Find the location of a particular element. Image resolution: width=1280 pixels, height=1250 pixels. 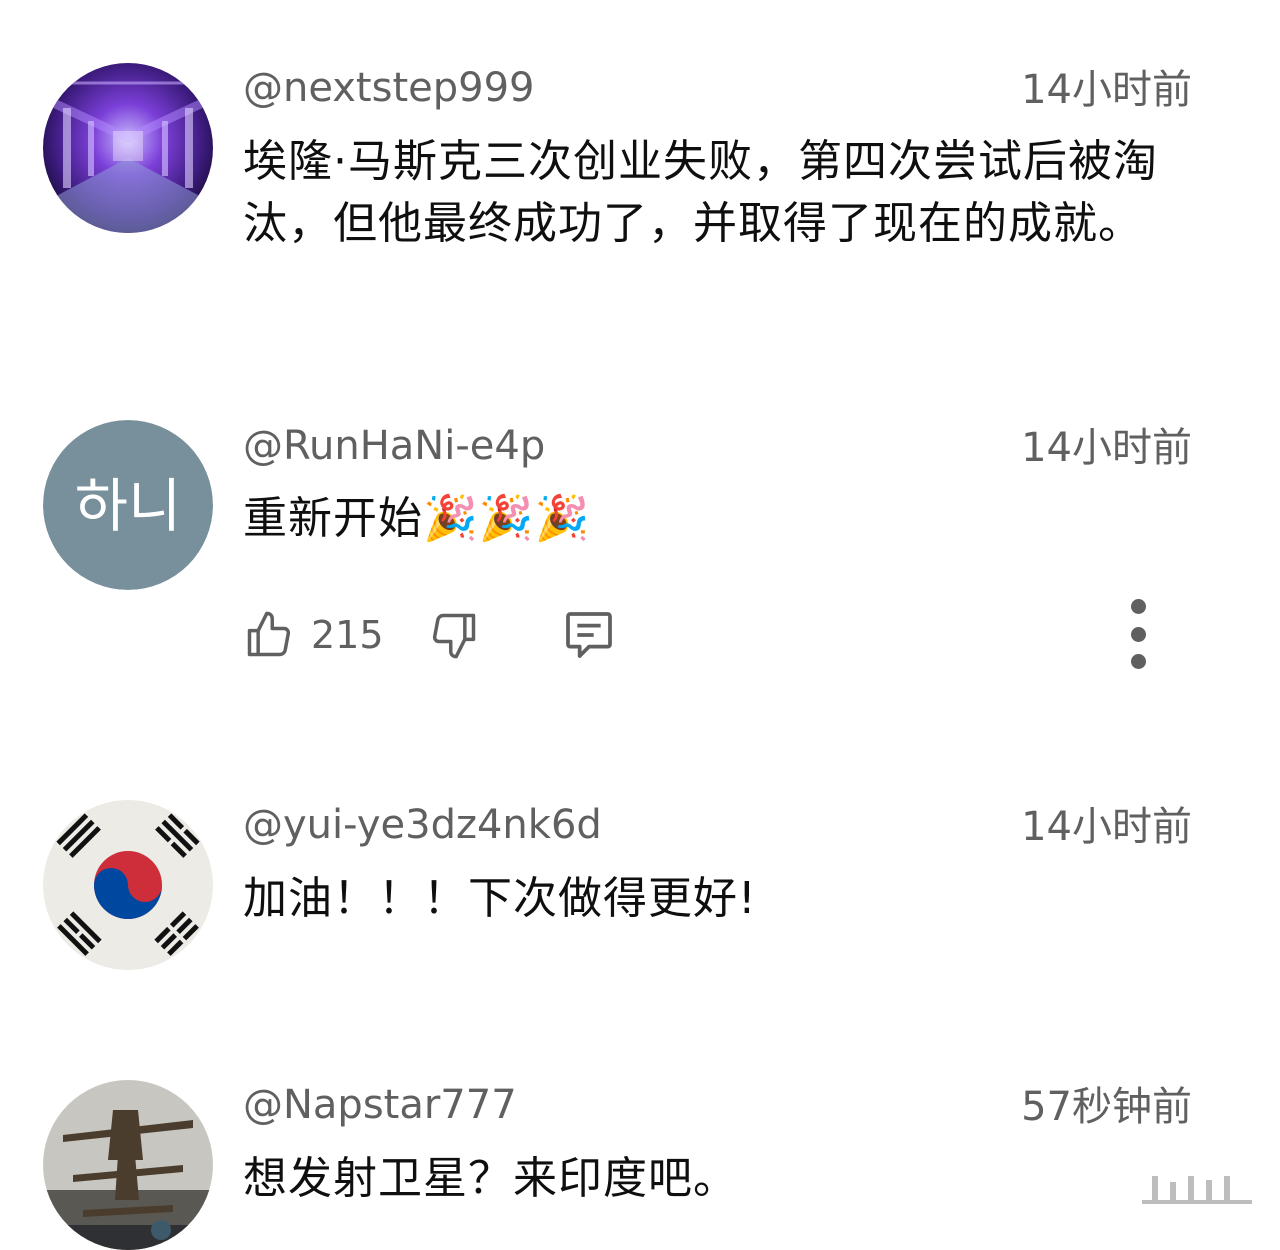

thumbs-down-icon is located at coordinates (454, 636).